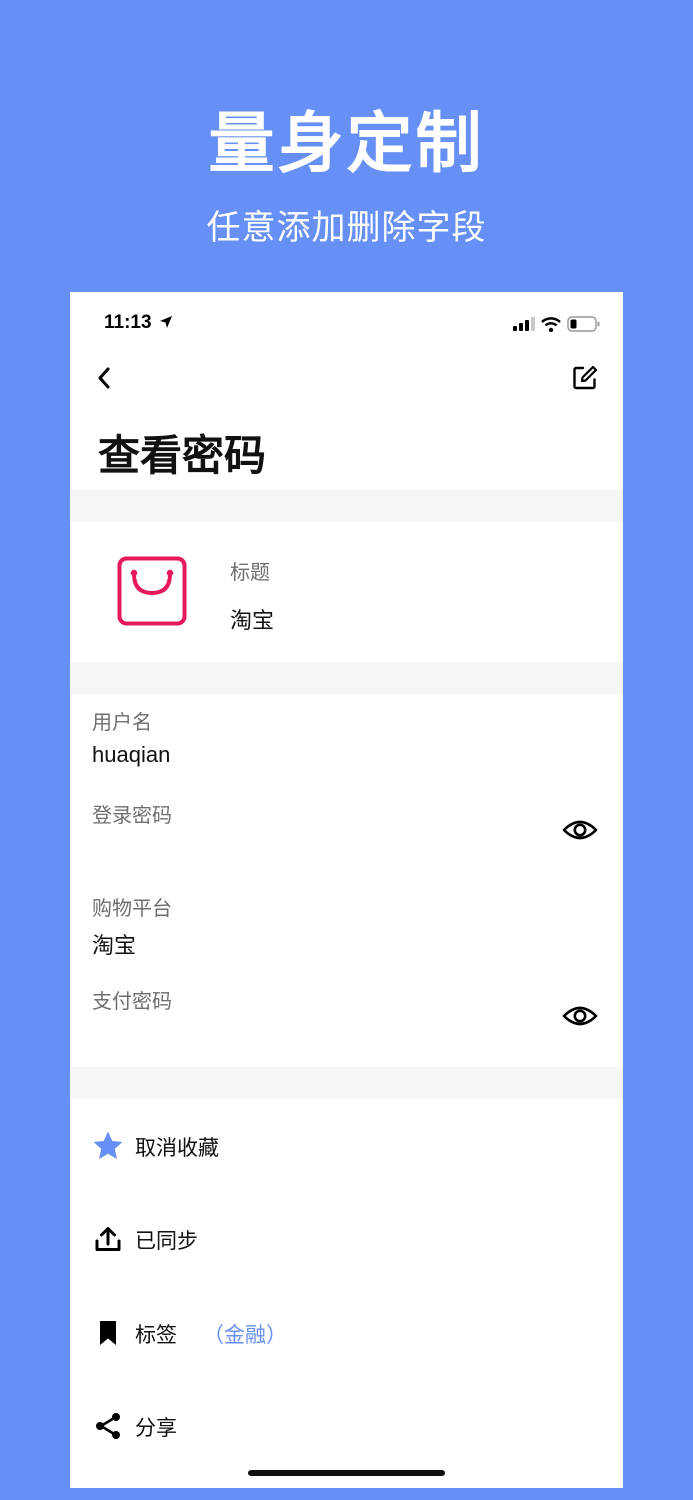 The height and width of the screenshot is (1500, 693). I want to click on field-shopping-platform: 购物平台 淘宝, so click(346, 926).